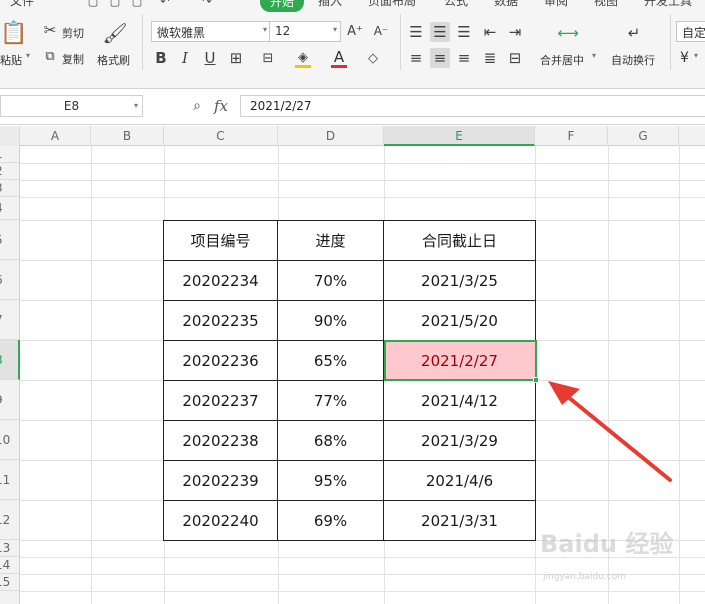 The height and width of the screenshot is (604, 705). I want to click on formula-input: 2021/2/27, so click(472, 106).